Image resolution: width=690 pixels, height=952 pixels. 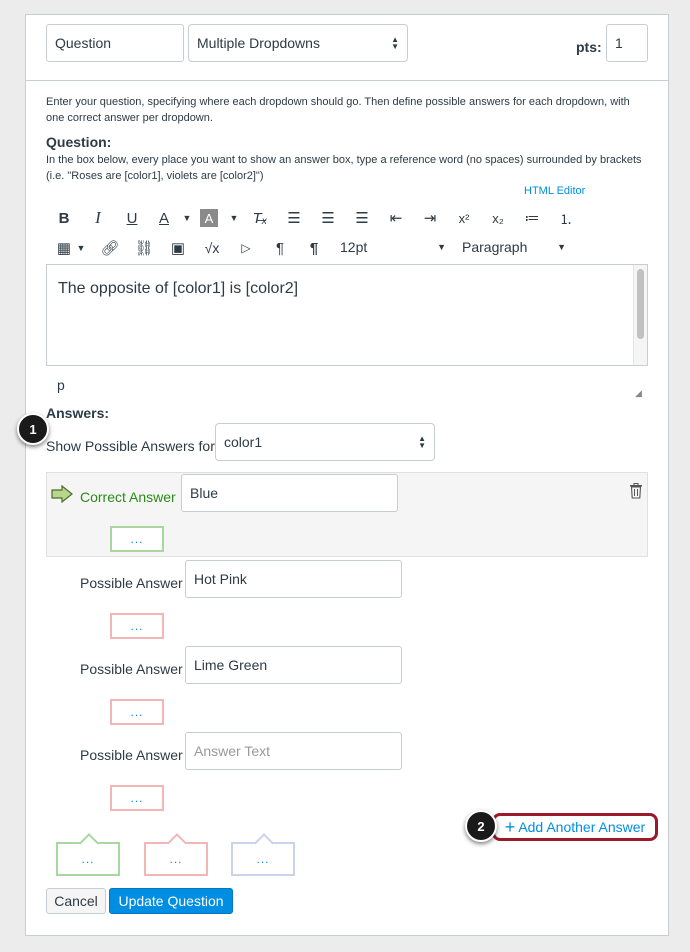 What do you see at coordinates (33, 429) in the screenshot?
I see `callout-1: 1` at bounding box center [33, 429].